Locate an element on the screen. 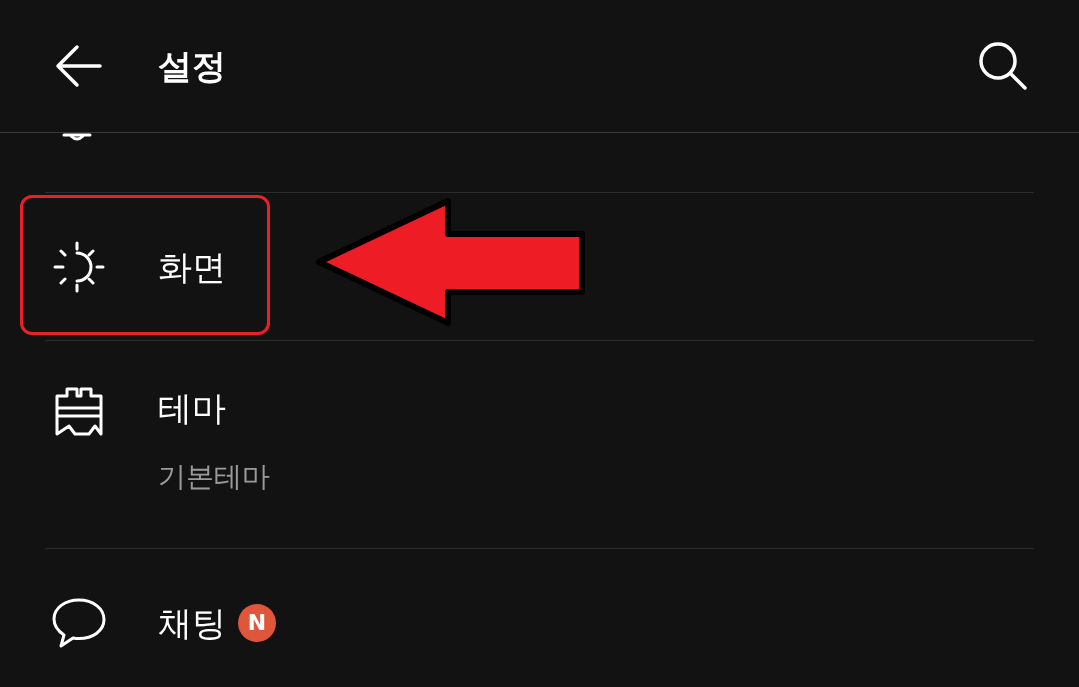 The image size is (1079, 687). paint-brush-icon is located at coordinates (79, 412).